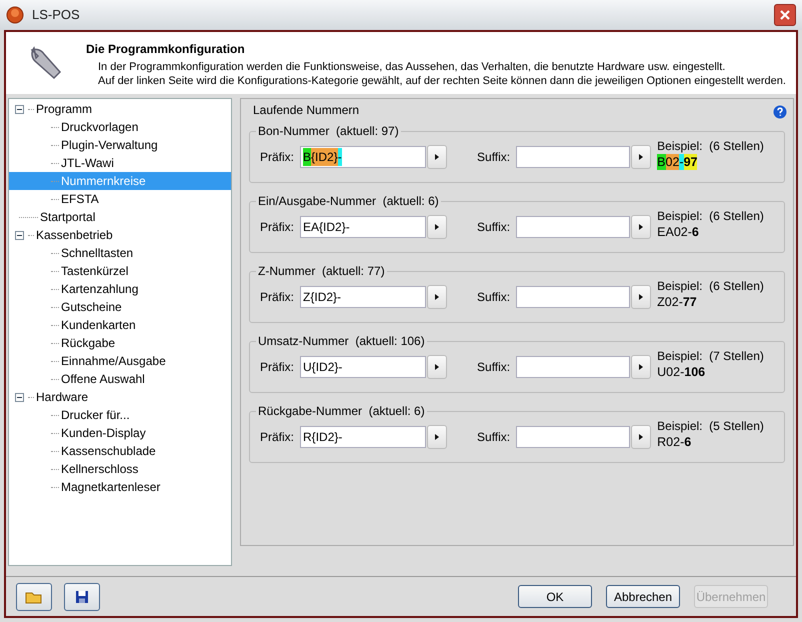  Describe the element at coordinates (15, 15) in the screenshot. I see `app-logo-icon` at that location.